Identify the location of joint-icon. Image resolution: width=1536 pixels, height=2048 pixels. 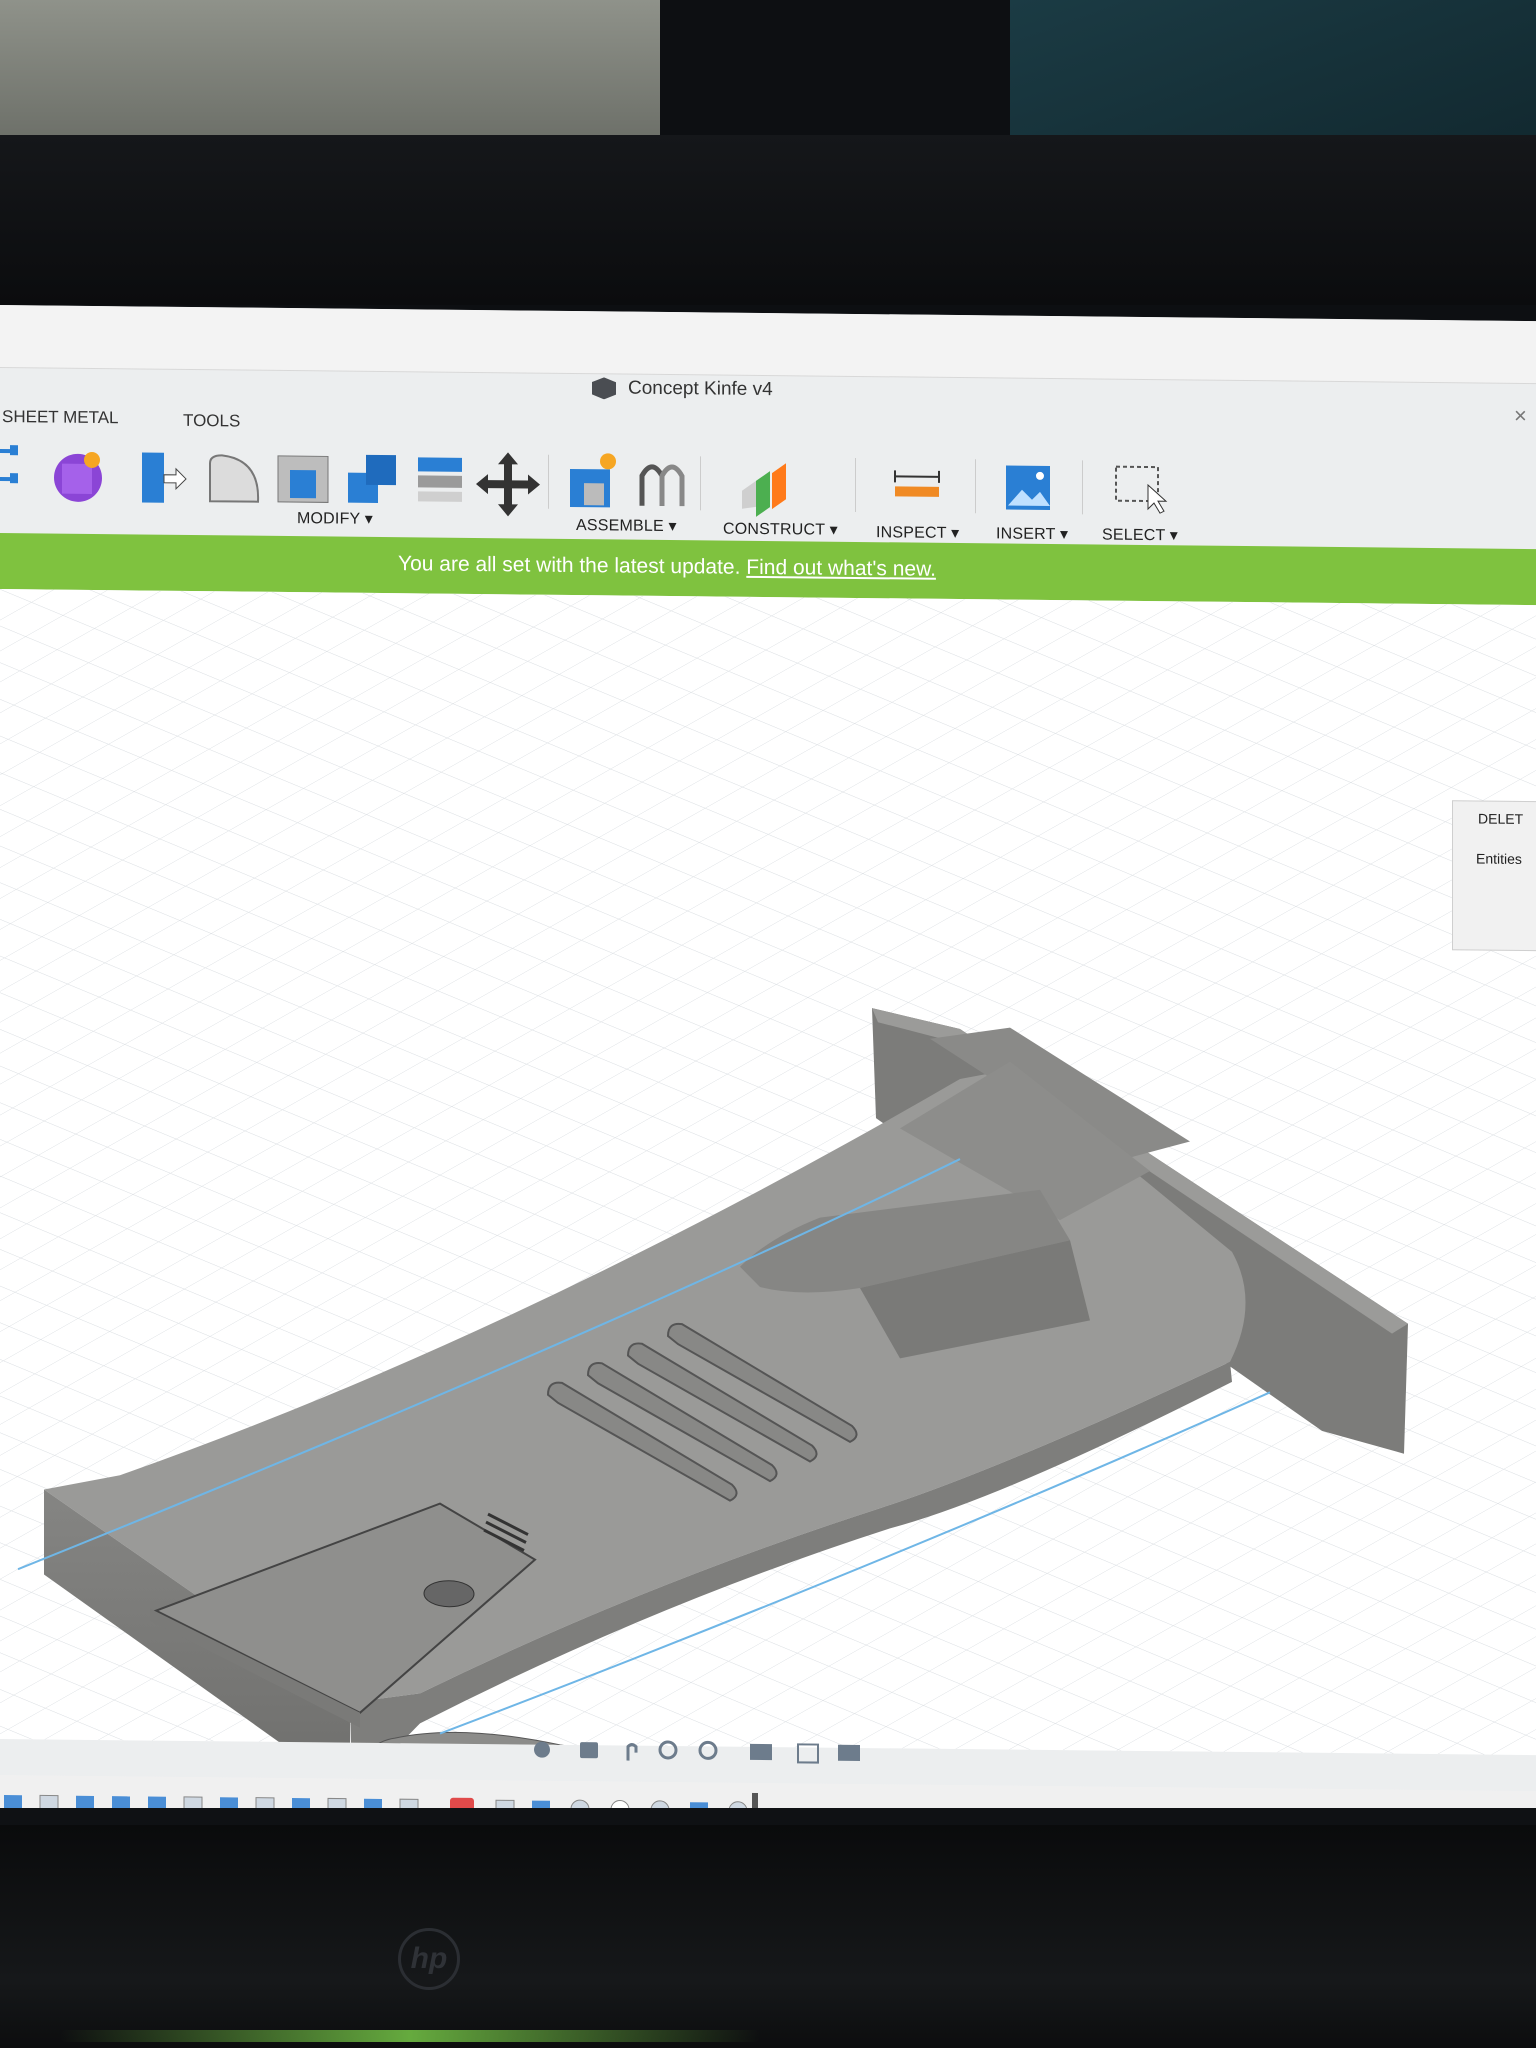
(662, 485).